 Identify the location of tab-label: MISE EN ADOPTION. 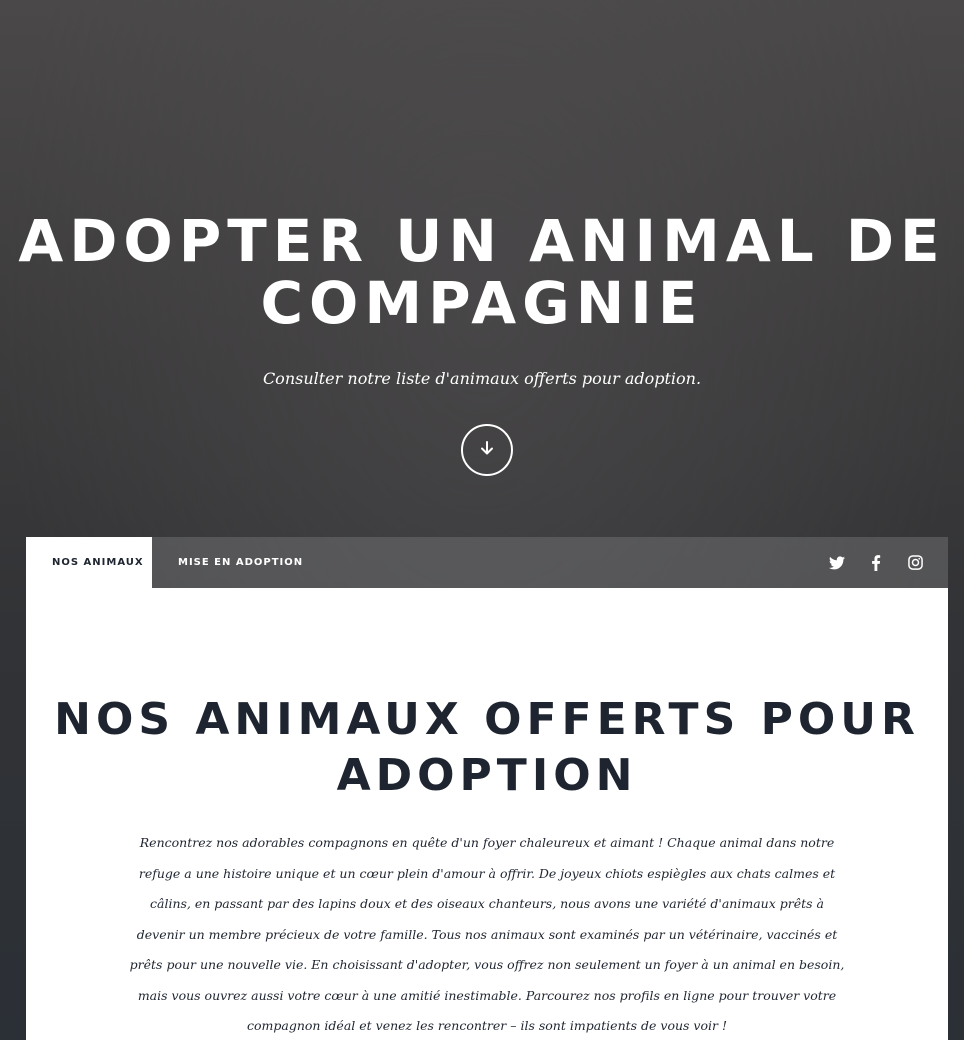
(241, 562).